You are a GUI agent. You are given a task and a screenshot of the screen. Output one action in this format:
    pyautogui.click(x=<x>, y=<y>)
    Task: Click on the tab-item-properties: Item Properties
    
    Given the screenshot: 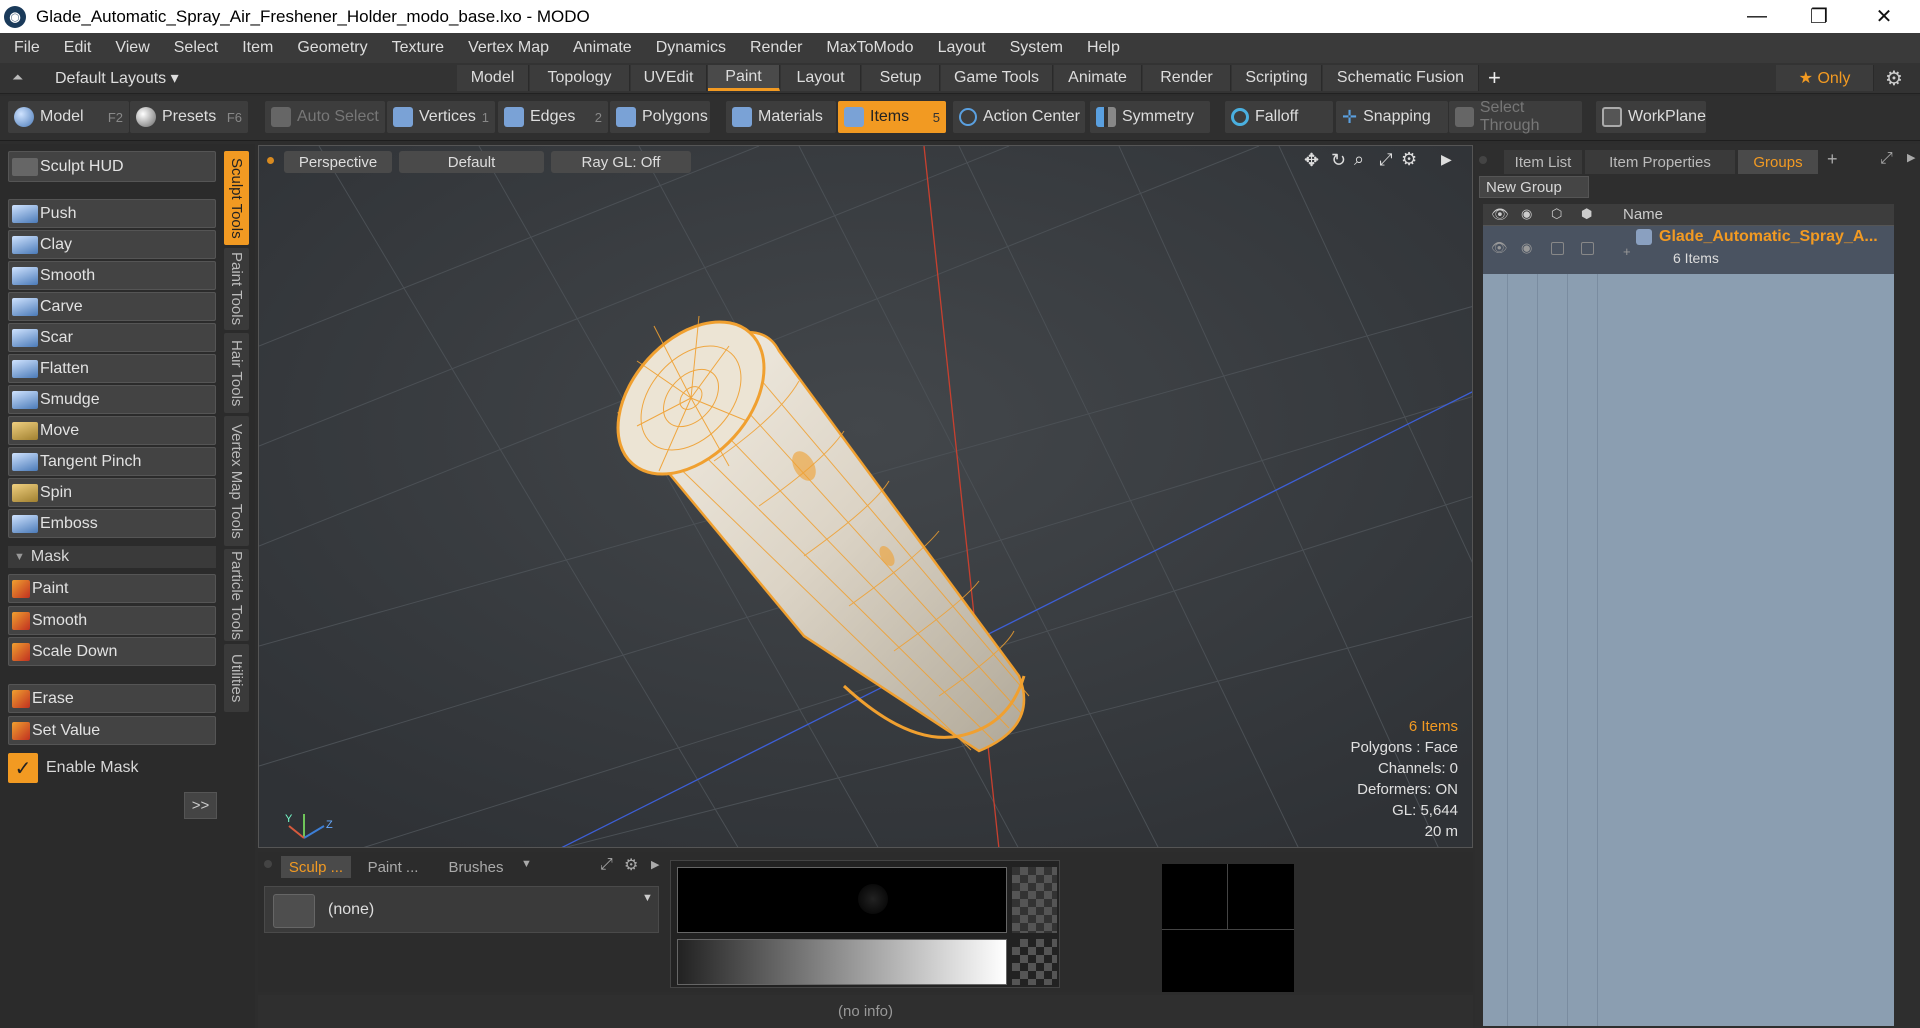 What is the action you would take?
    pyautogui.click(x=1660, y=162)
    